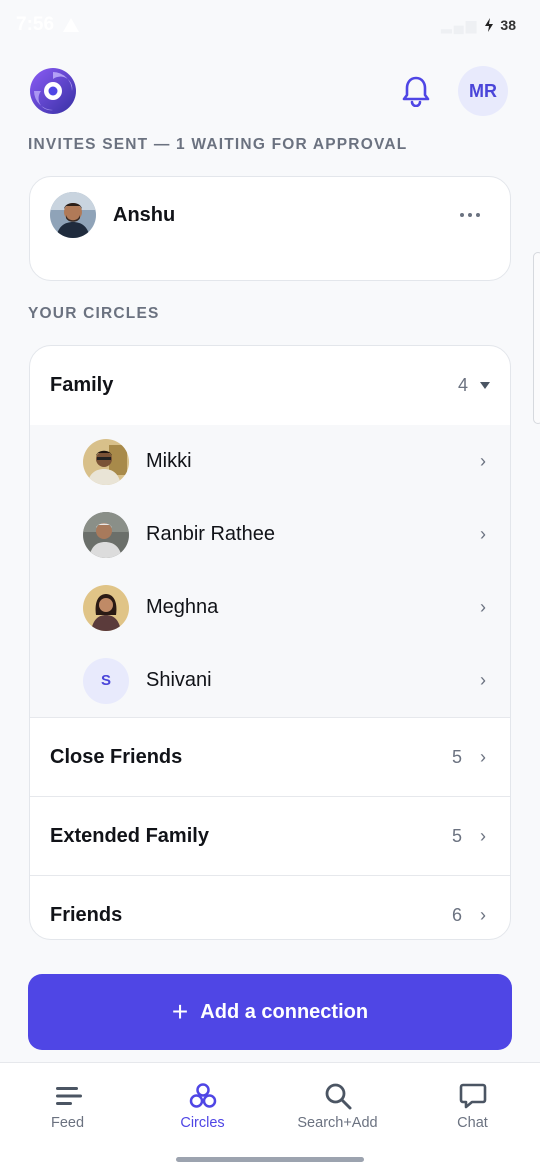 This screenshot has width=540, height=1170. Describe the element at coordinates (210, 534) in the screenshot. I see `member-name: Ranbir Rathee` at that location.